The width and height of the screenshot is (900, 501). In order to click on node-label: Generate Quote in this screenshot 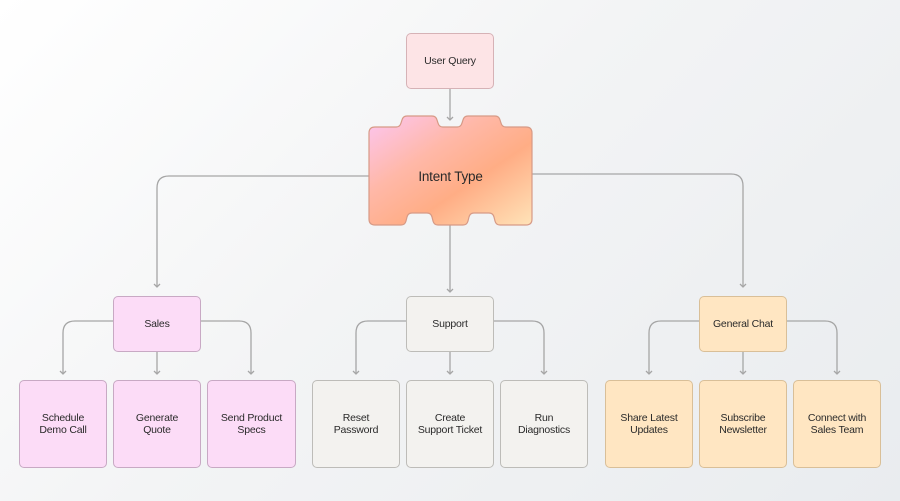, I will do `click(157, 424)`.